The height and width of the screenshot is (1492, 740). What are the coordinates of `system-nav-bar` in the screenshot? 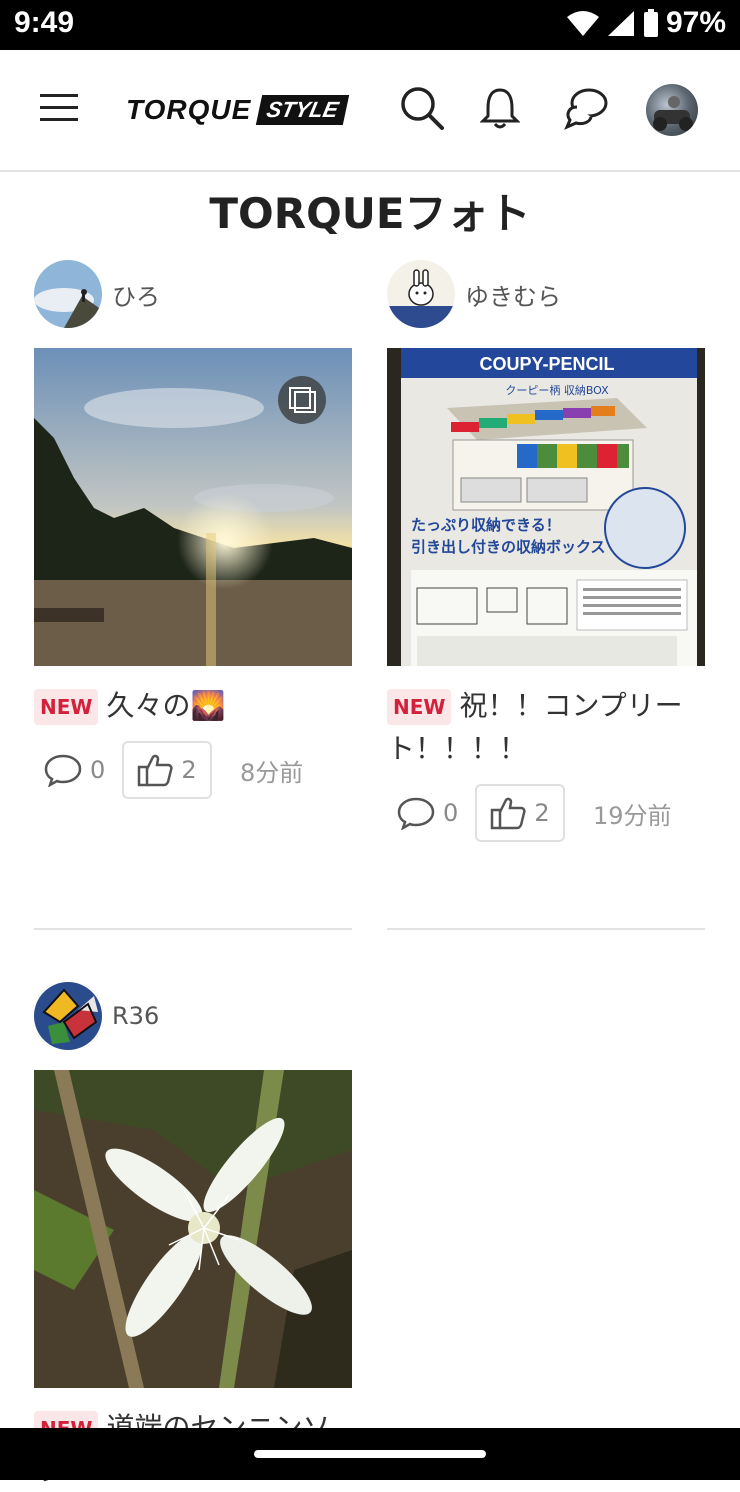 It's located at (370, 1454).